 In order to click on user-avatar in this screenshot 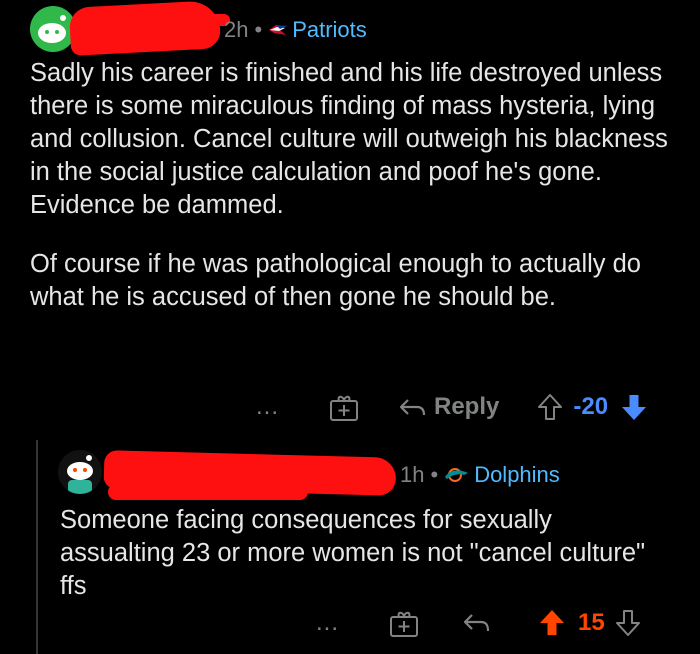, I will do `click(80, 472)`.